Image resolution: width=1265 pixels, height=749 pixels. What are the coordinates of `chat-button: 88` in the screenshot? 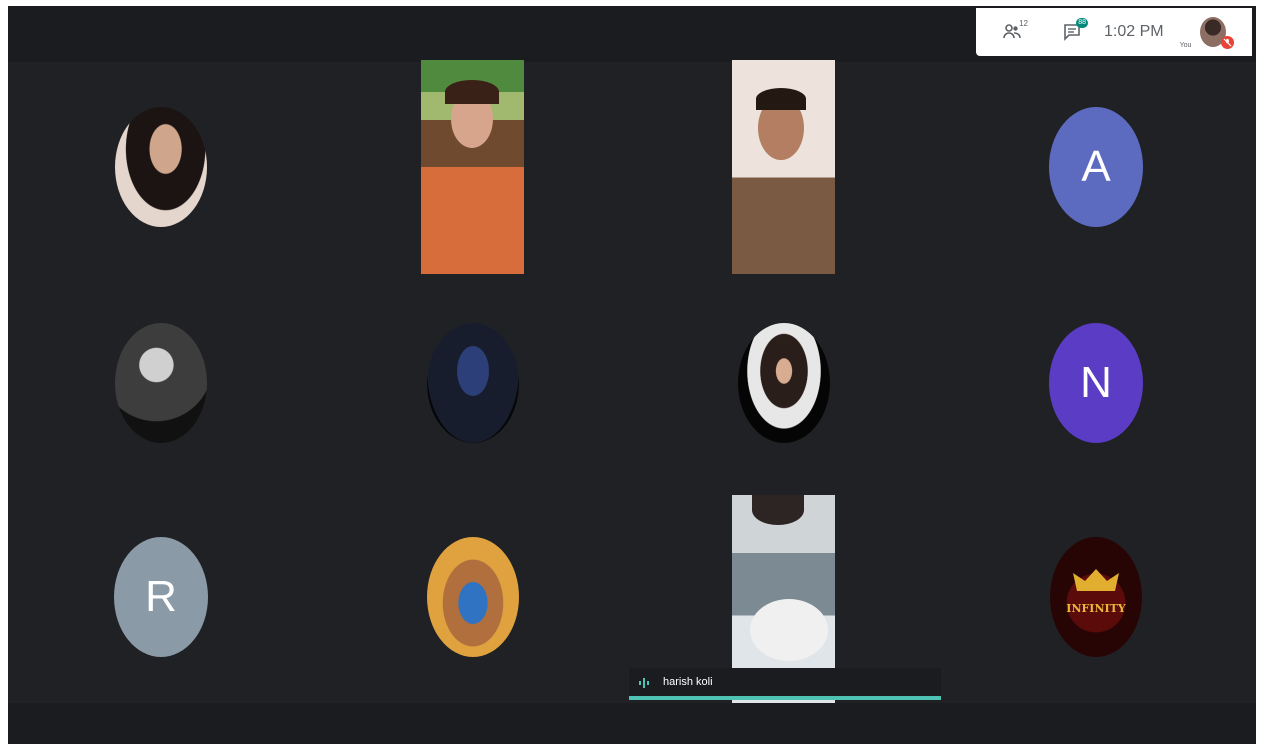 It's located at (1072, 32).